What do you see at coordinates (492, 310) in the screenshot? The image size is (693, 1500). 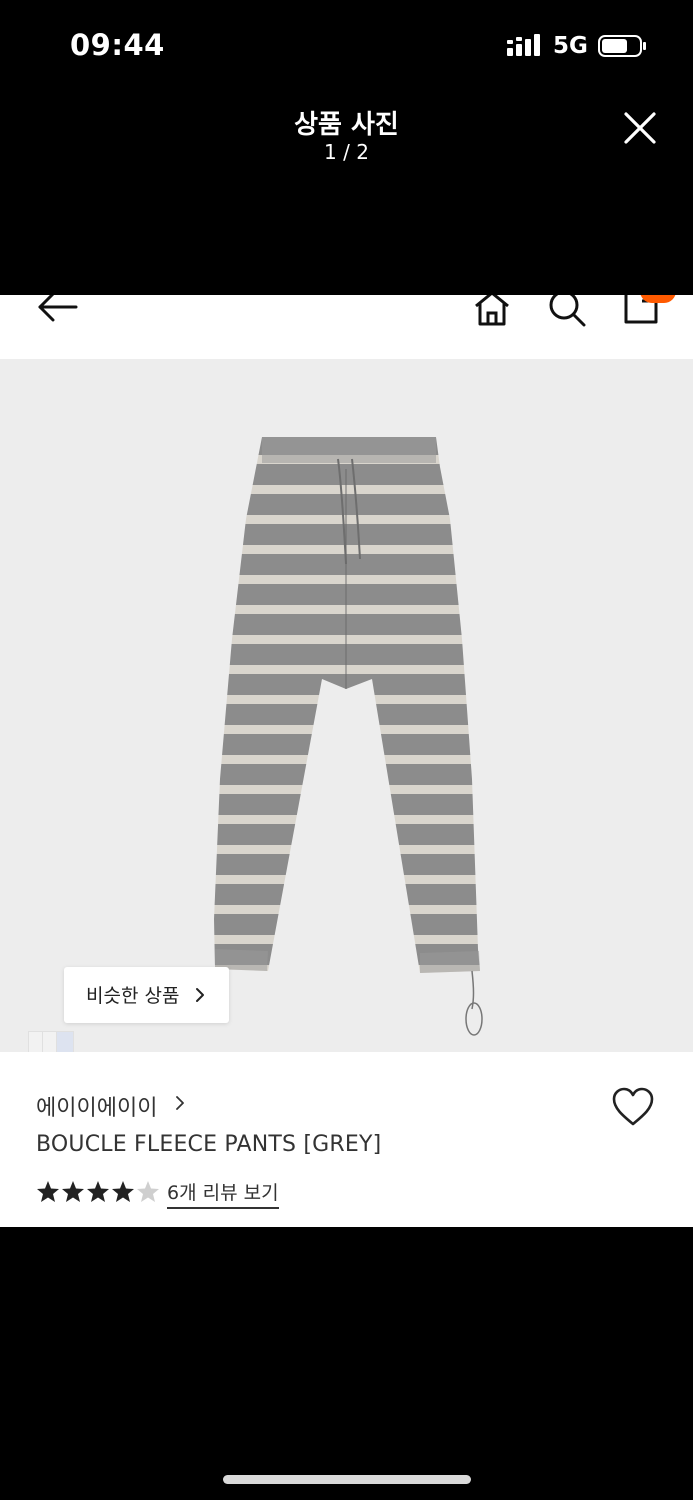 I see `home-icon` at bounding box center [492, 310].